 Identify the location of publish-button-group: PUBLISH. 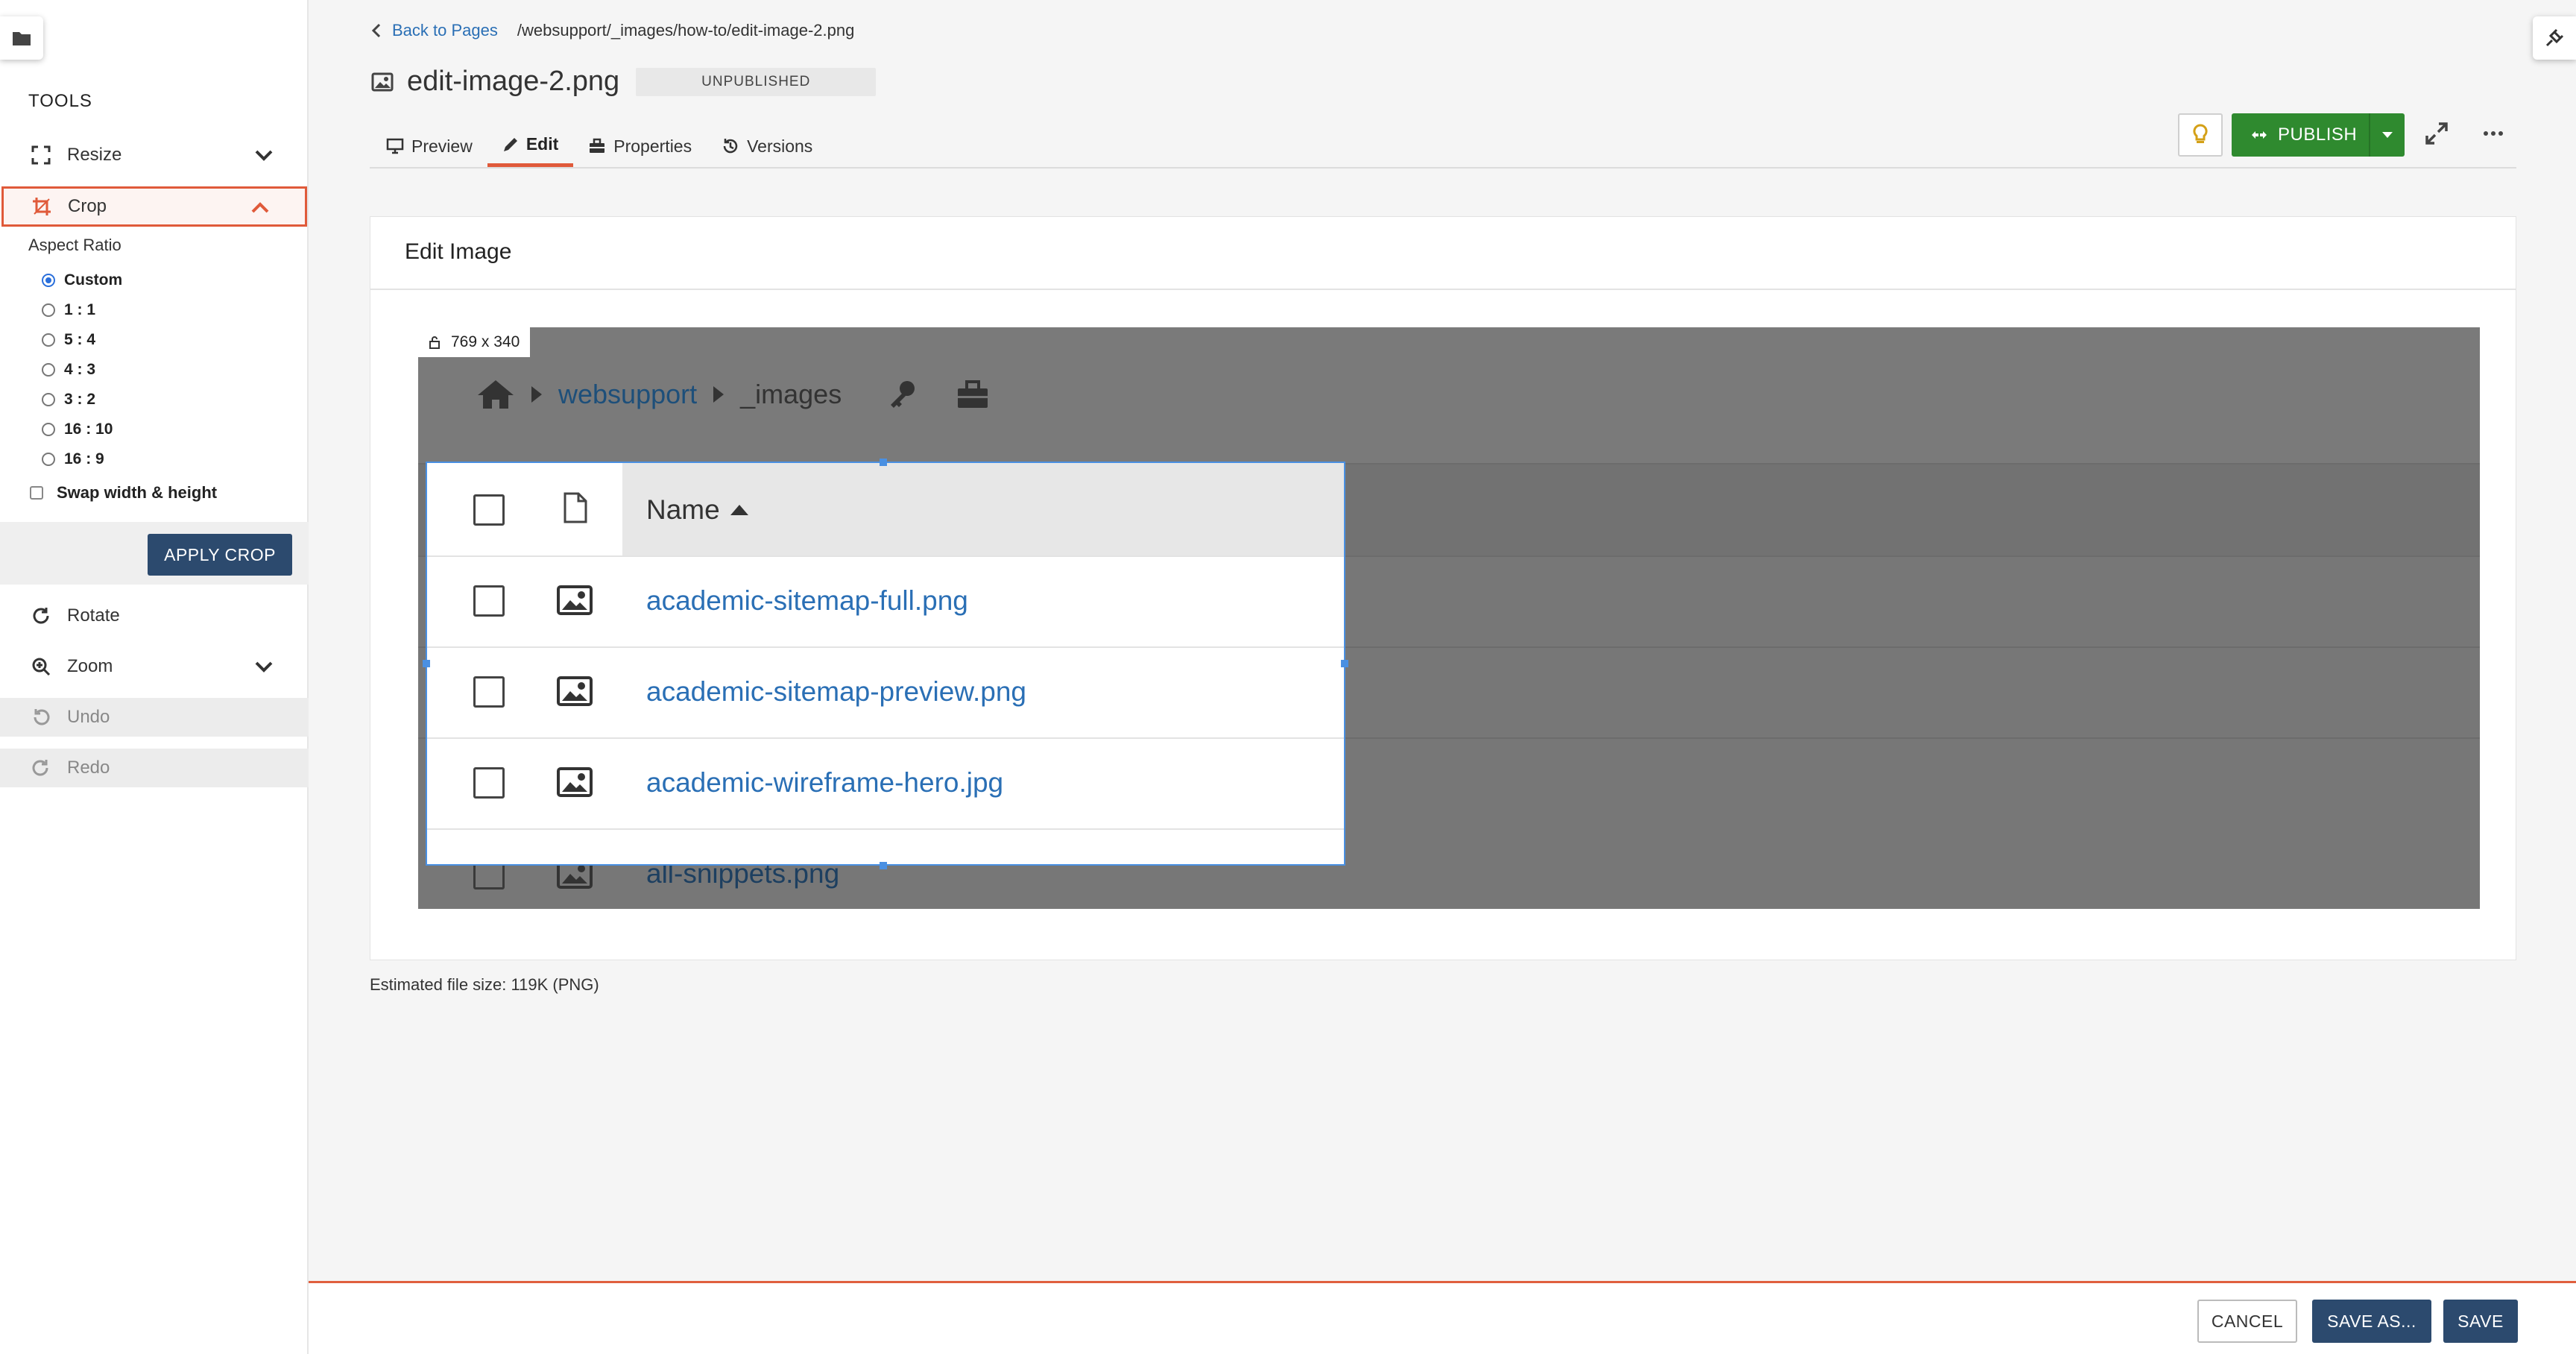
(2318, 135).